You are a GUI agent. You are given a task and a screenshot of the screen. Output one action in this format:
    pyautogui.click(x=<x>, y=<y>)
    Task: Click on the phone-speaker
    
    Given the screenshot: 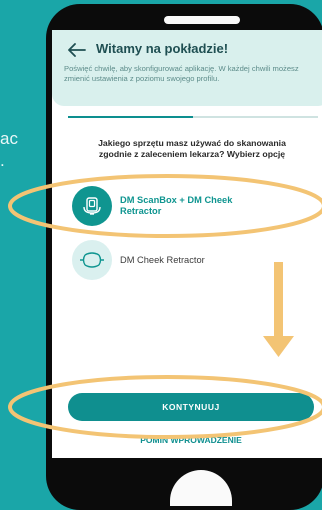 What is the action you would take?
    pyautogui.click(x=202, y=20)
    